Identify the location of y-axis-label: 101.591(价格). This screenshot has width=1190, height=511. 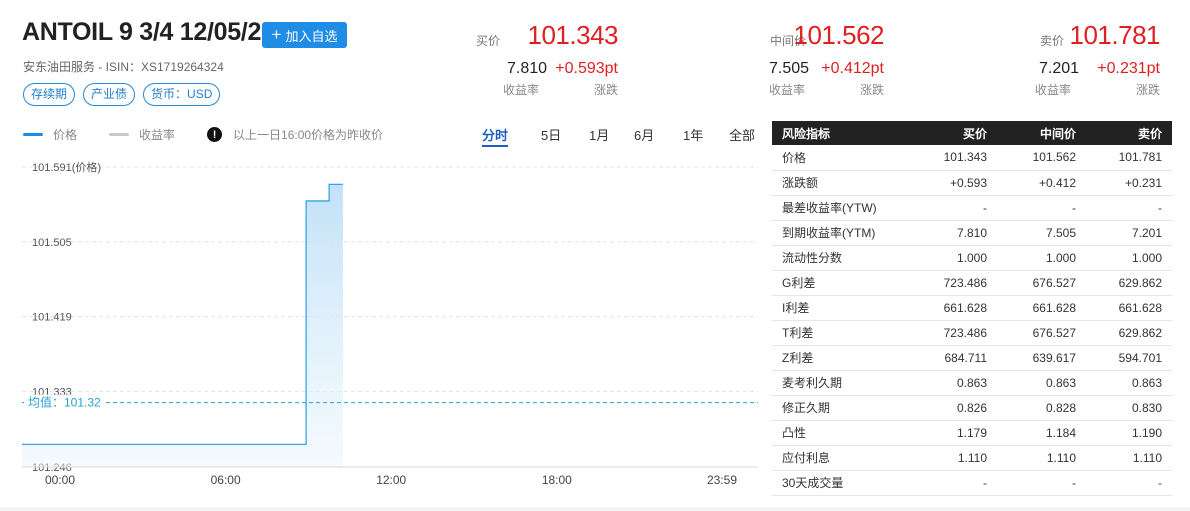
(66, 167).